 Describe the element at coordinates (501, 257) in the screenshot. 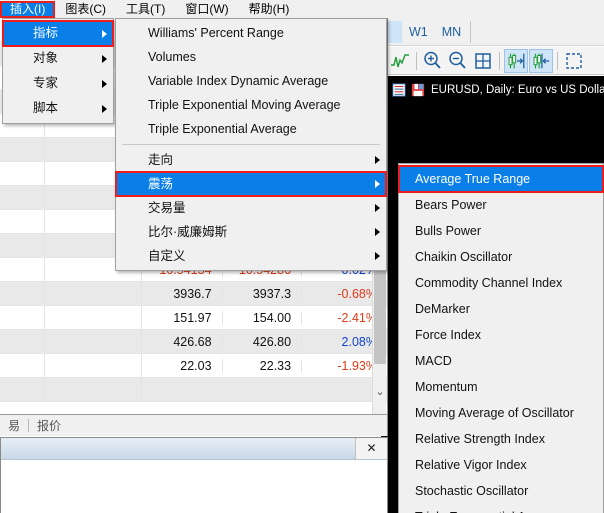

I see `menu-oscillators-item-3: Chaikin Oscillator` at that location.